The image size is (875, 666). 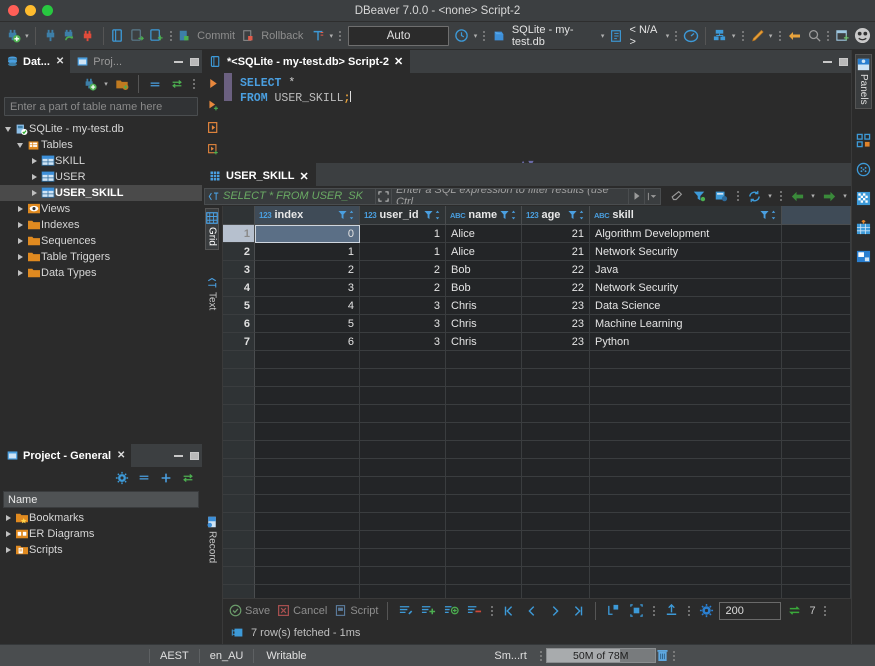 I want to click on theme-dropdown-icon: ▾, so click(x=770, y=36).